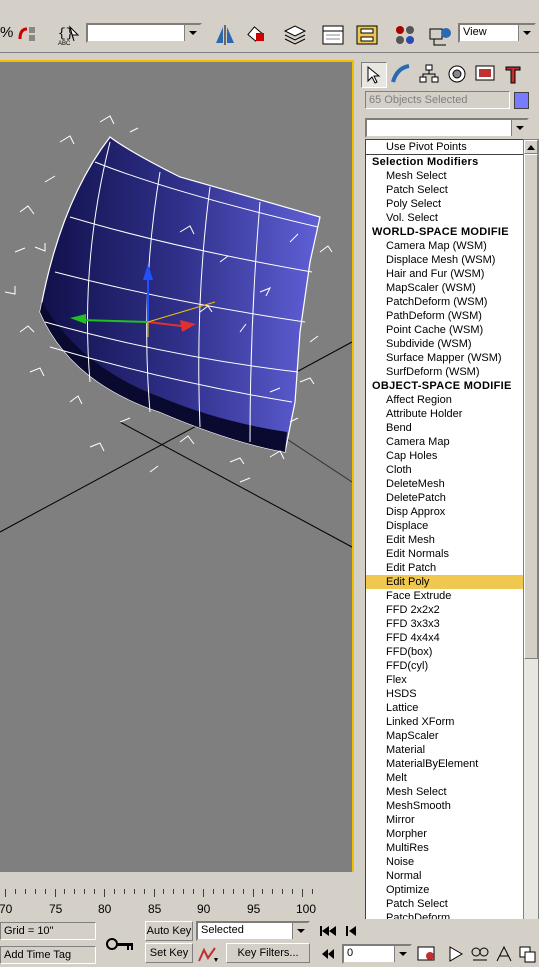 This screenshot has width=539, height=967. I want to click on modifier-list-item: Use Pivot Points, so click(444, 147).